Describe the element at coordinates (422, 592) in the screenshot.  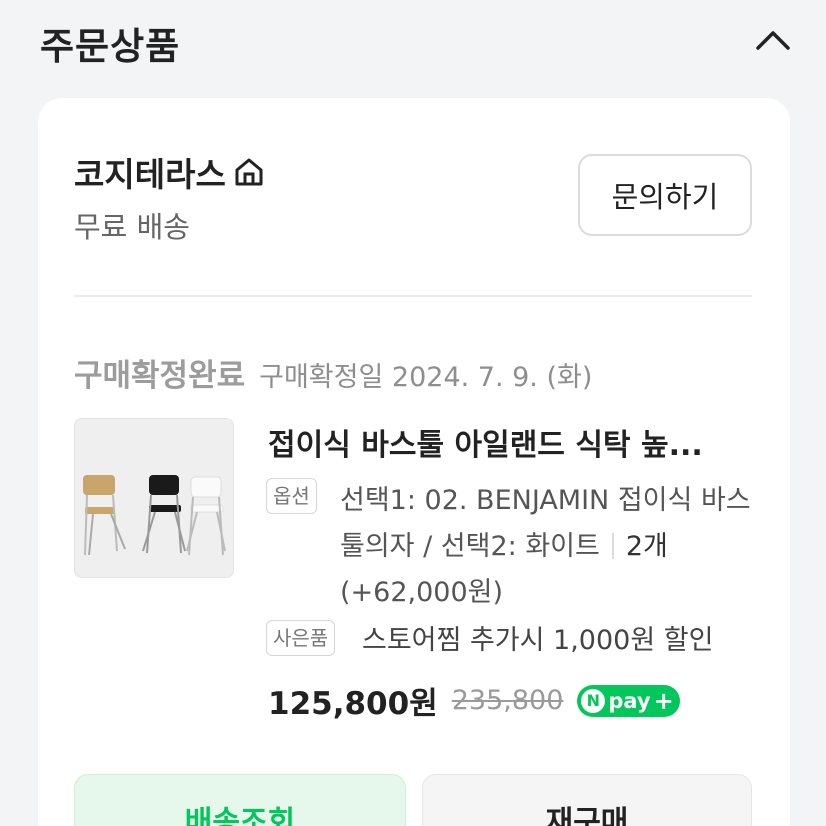
I see `option-price: (+62,000원)` at that location.